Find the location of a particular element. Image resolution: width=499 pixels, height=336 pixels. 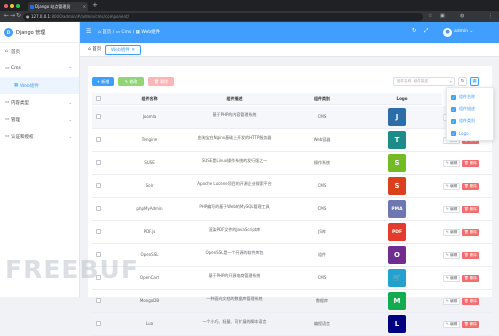

table-row: OpenSSL OpenSSL是一个开源的软件库包 组件 O ✎ 编辑 🗑 删除 is located at coordinates (292, 255).